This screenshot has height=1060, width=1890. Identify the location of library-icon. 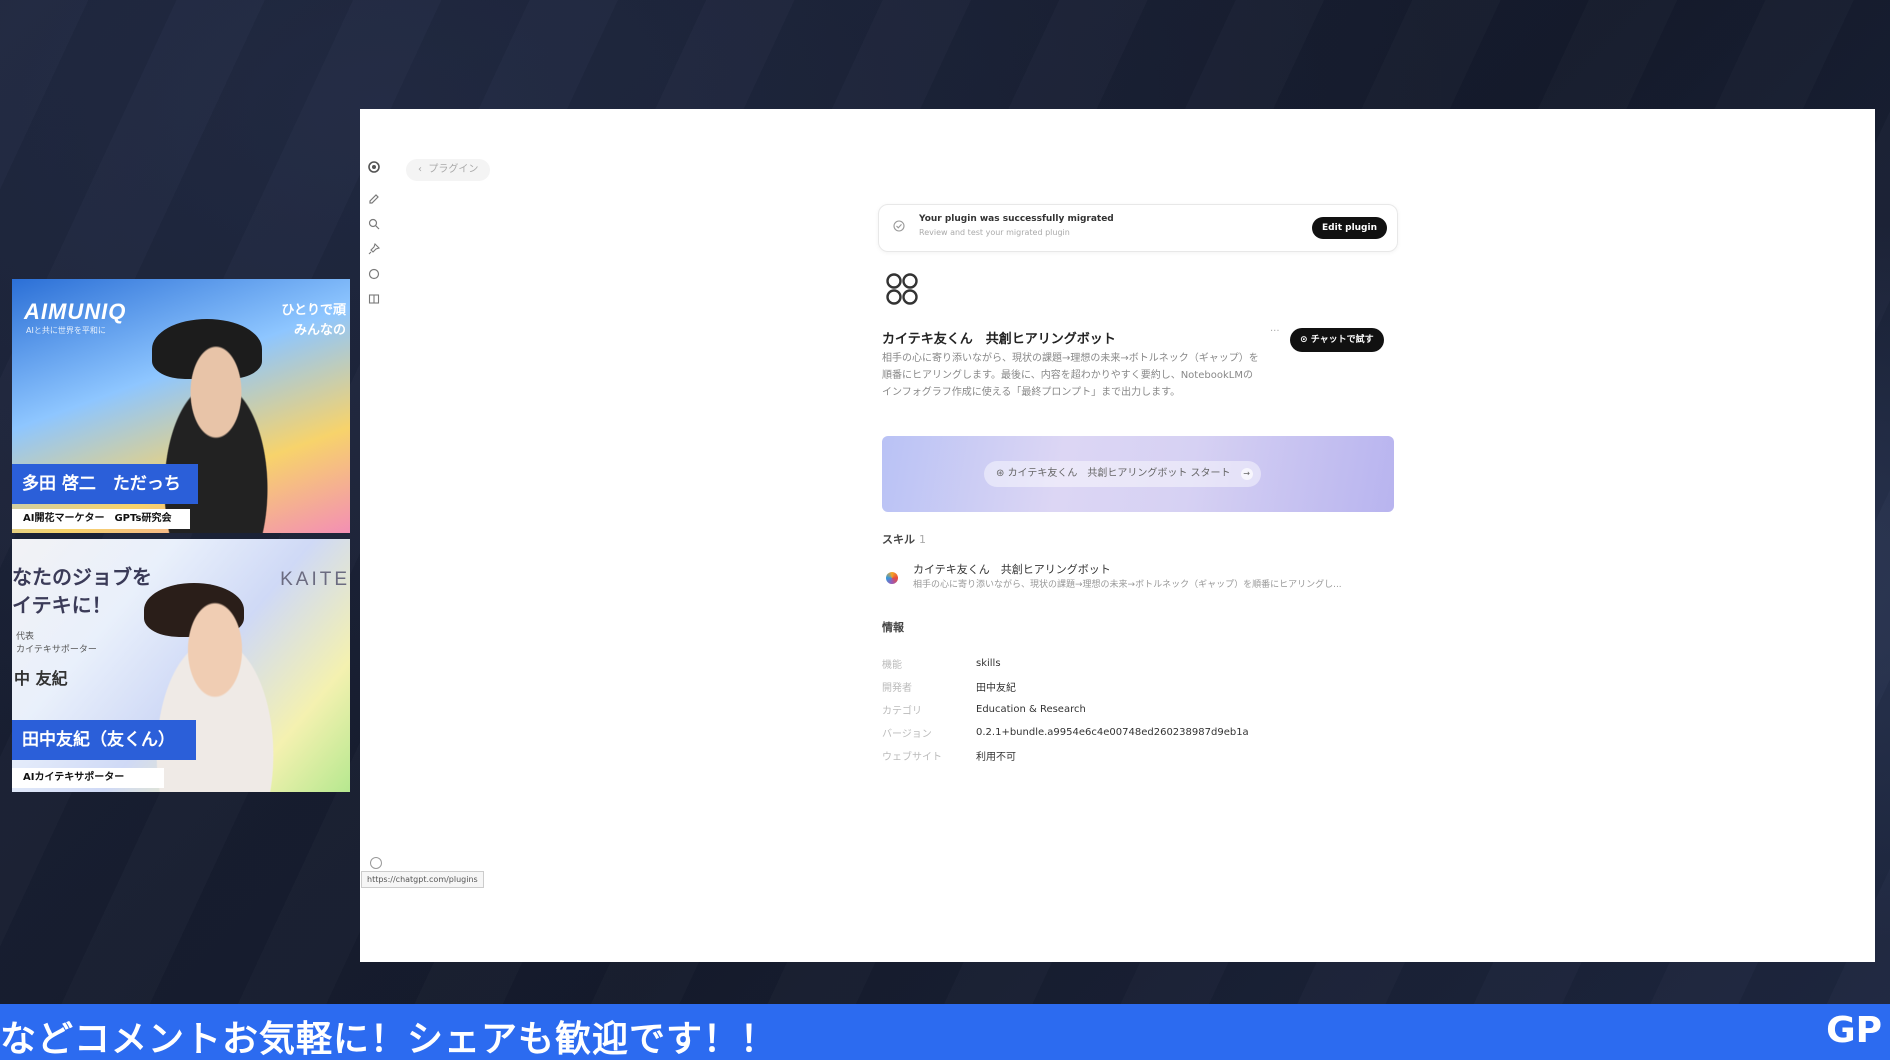
(374, 299).